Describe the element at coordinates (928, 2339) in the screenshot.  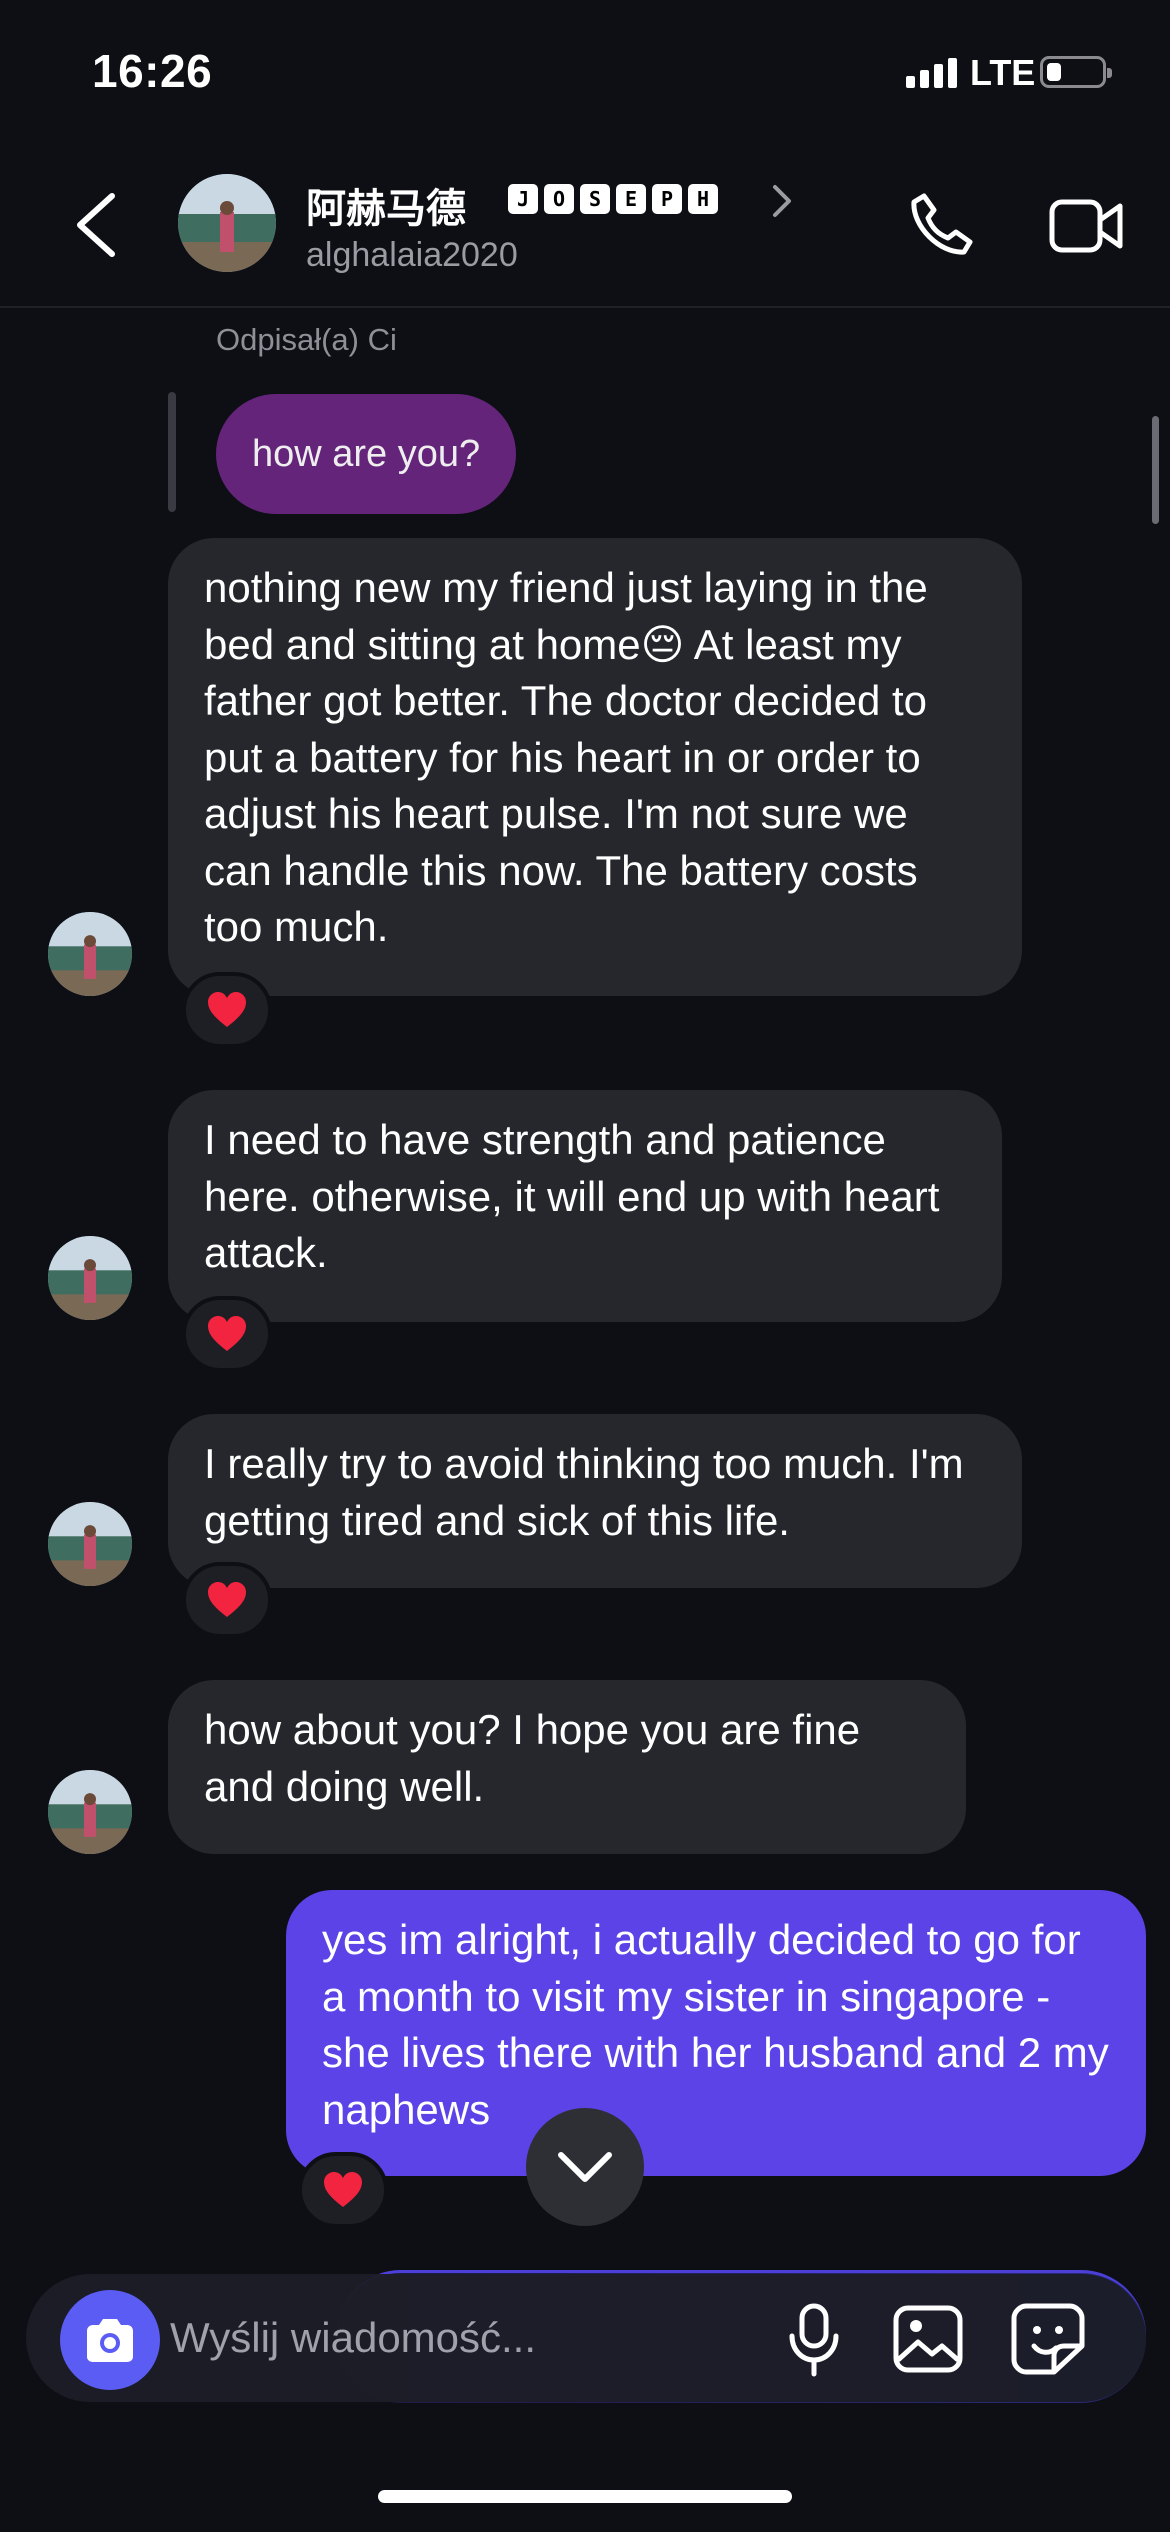
I see `gallery-icon` at that location.